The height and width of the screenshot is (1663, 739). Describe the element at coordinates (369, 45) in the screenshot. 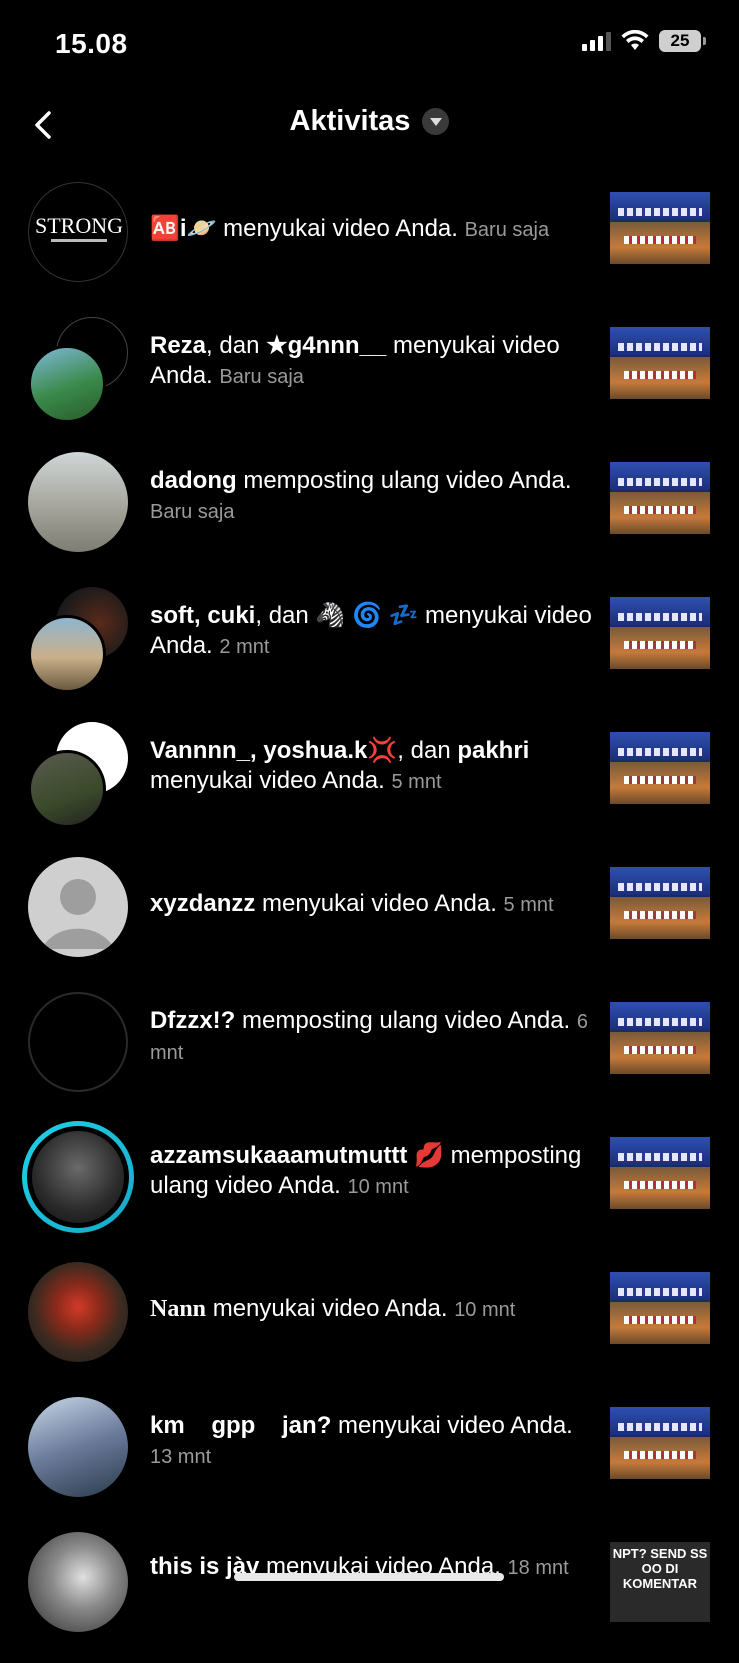

I see `status-bar: 15.08 25` at that location.